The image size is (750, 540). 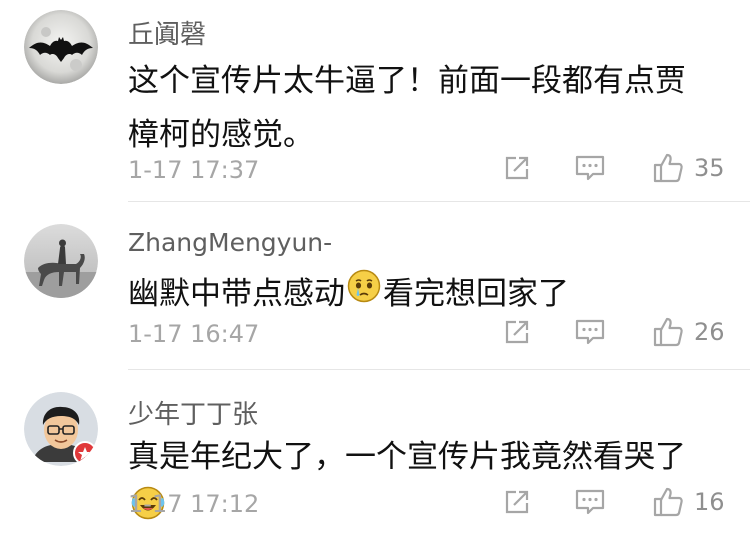 I want to click on bat-moon-avatar-icon, so click(x=61, y=47).